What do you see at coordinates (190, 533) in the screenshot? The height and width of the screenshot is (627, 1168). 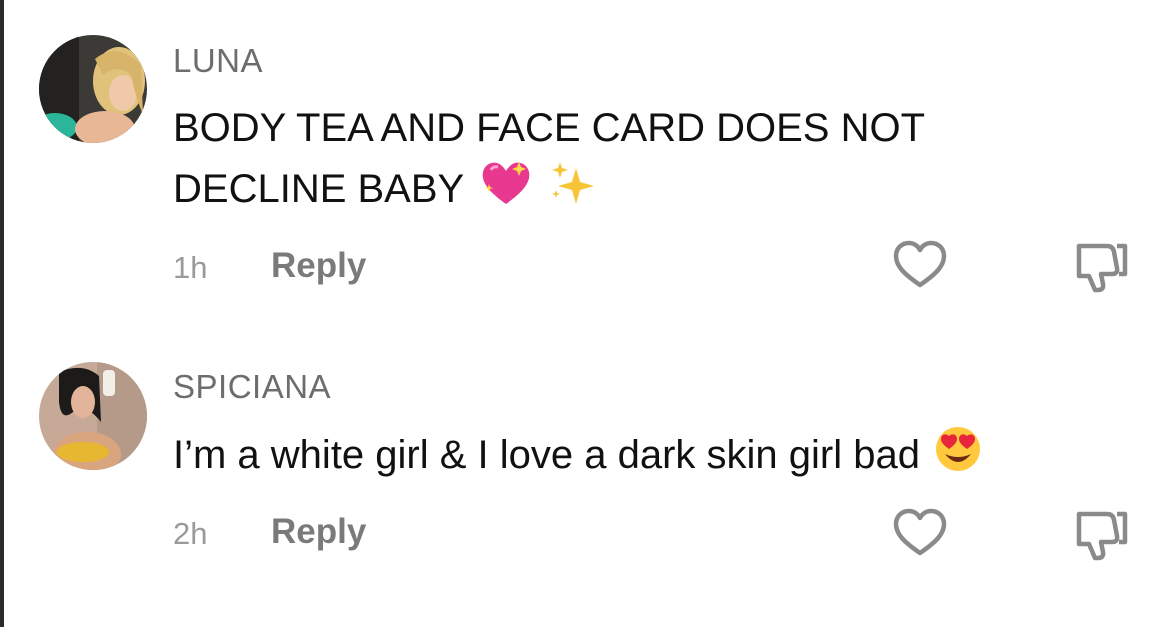 I see `comment-timestamp: 2h` at bounding box center [190, 533].